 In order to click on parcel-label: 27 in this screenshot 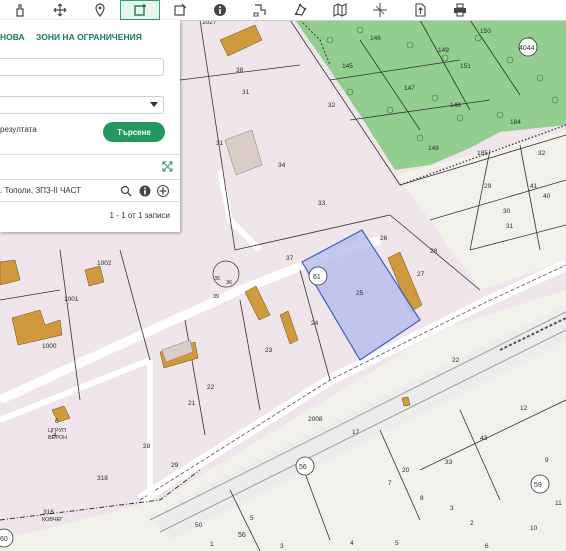, I will do `click(421, 274)`.